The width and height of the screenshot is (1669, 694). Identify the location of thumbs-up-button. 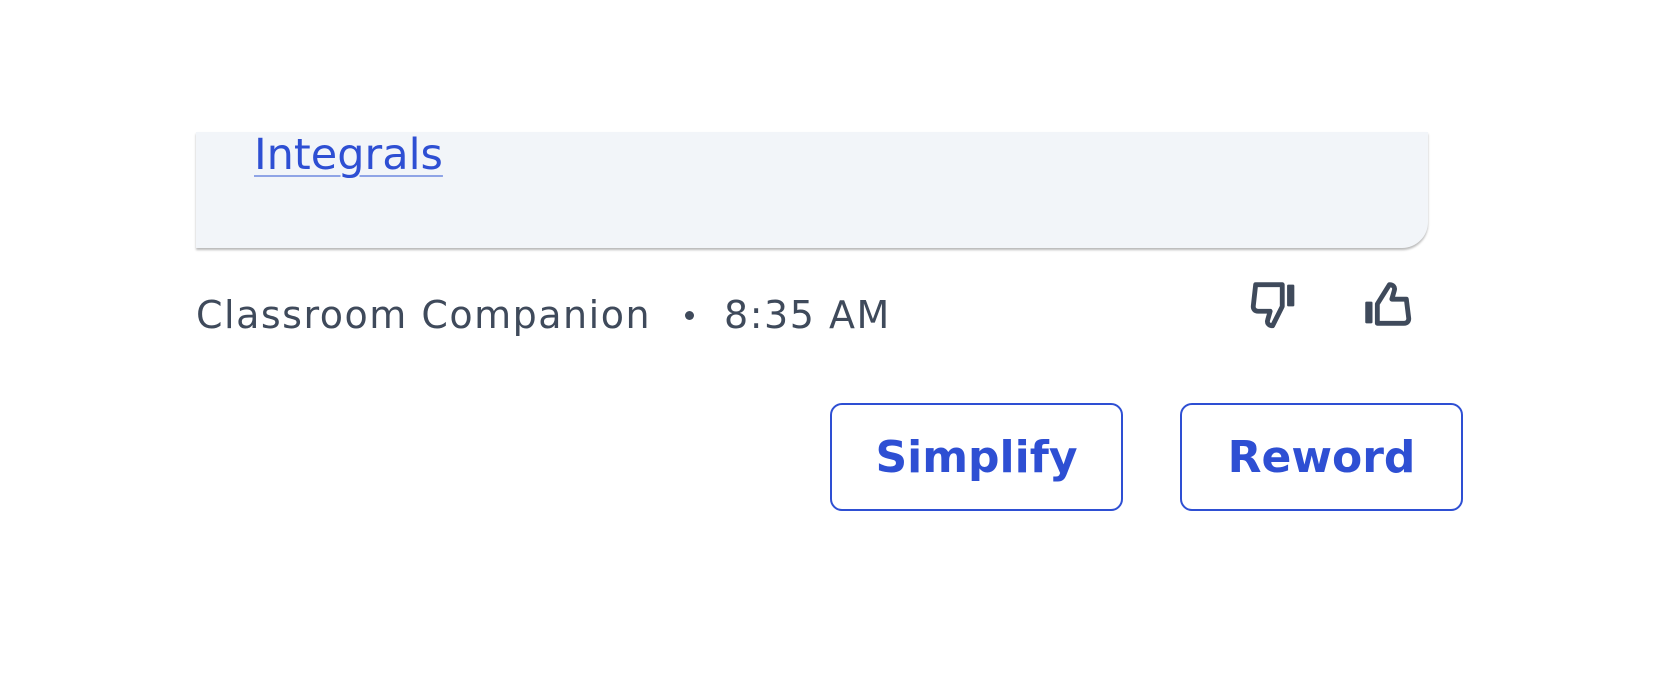
(1387, 304).